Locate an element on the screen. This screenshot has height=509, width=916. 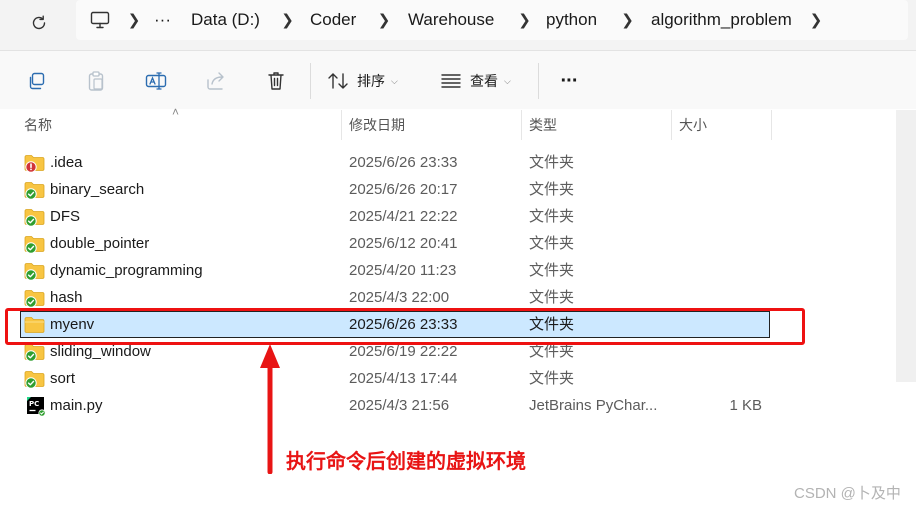
column-header-type: 类型 is located at coordinates (599, 125).